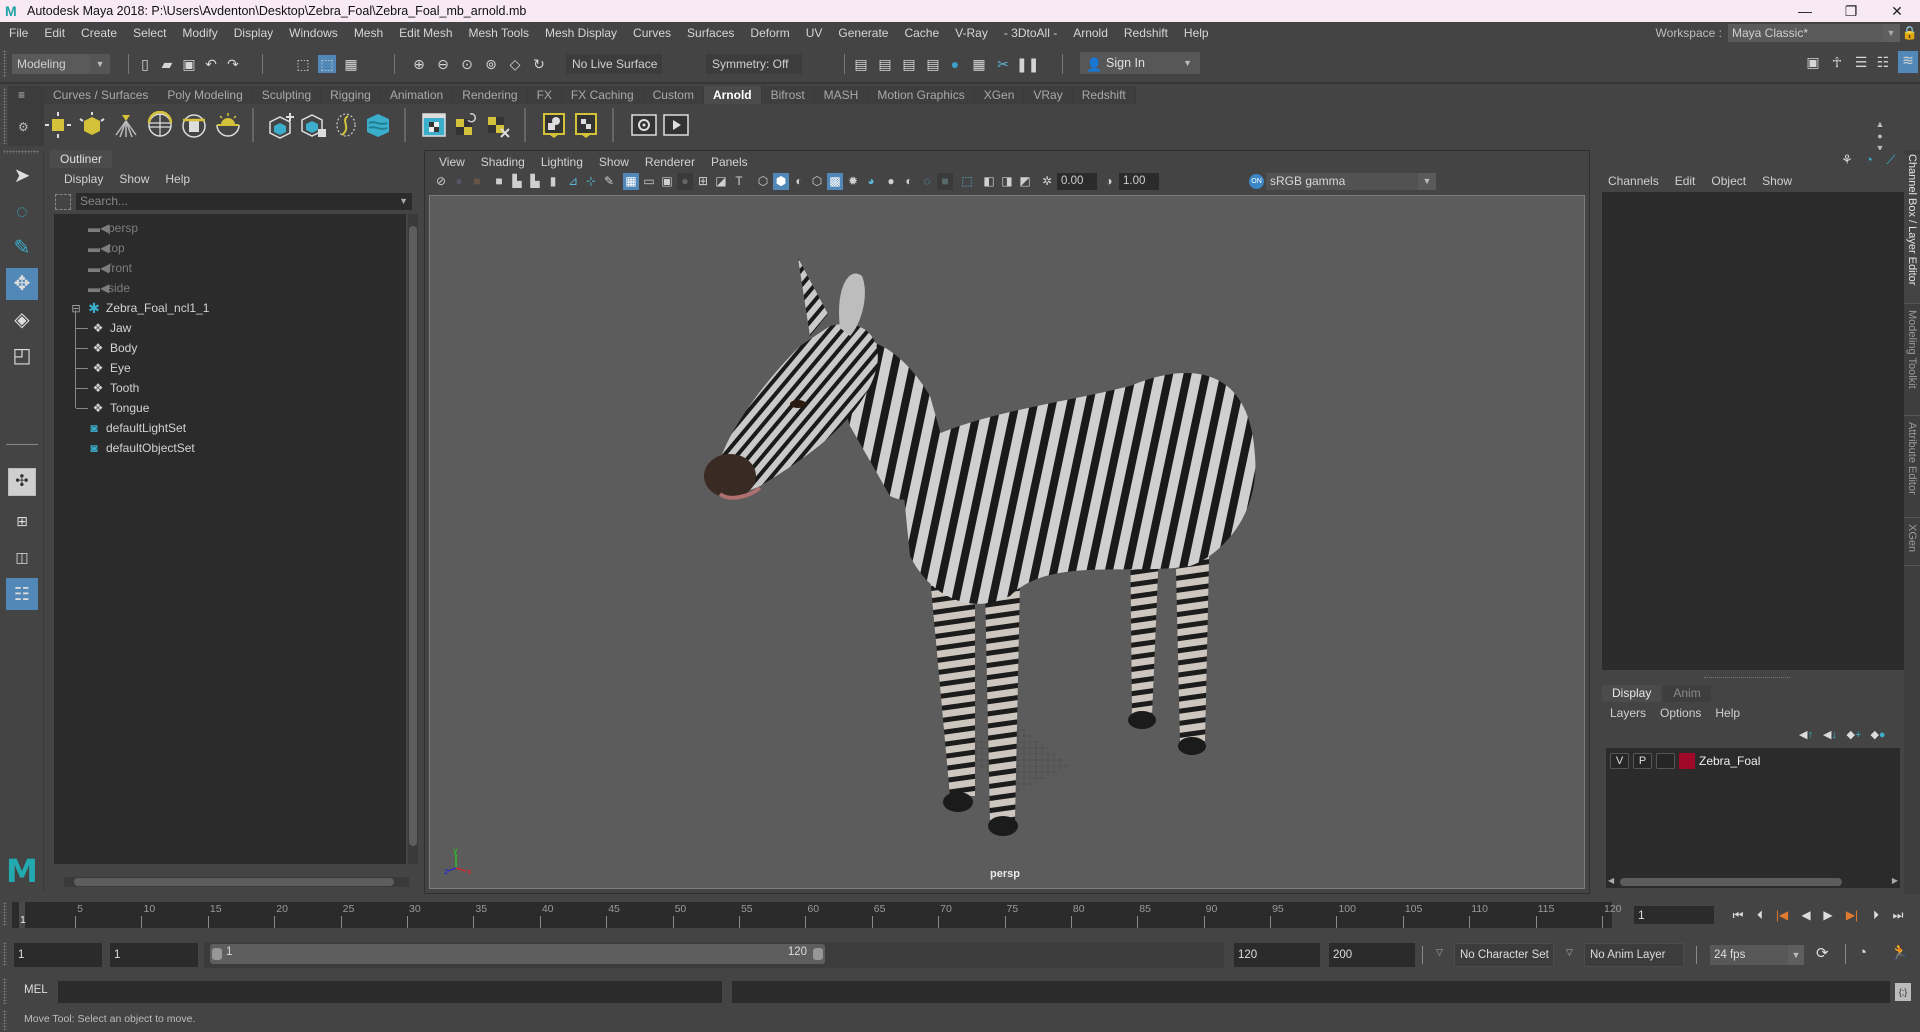 The image size is (1920, 1032). Describe the element at coordinates (591, 181) in the screenshot. I see `2d-pan-zoom-icon: ⊹` at that location.